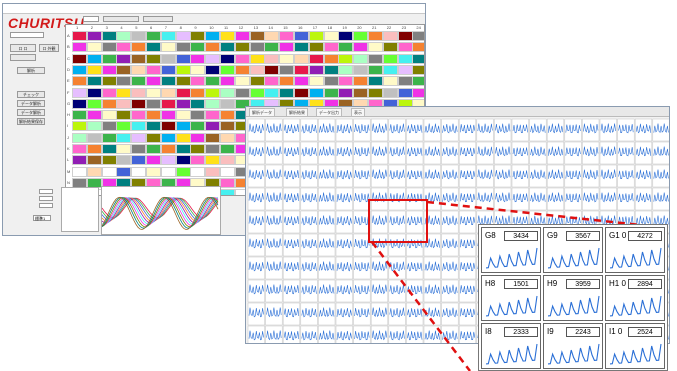  What do you see at coordinates (31, 121) in the screenshot?
I see `save-results-button: 解析結果保存` at bounding box center [31, 121].